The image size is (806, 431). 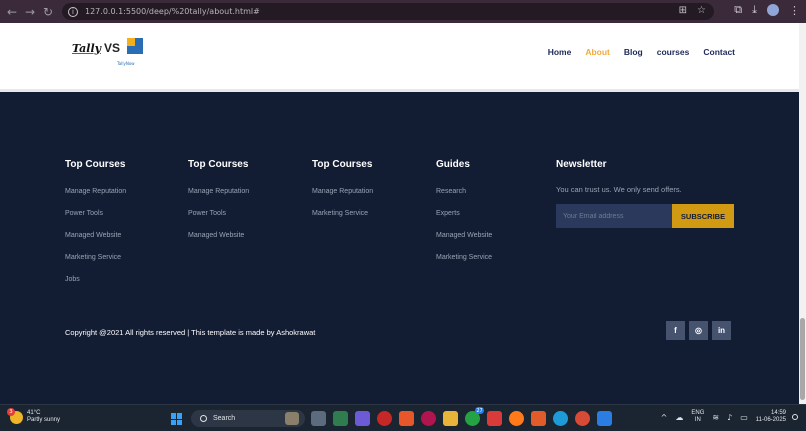 What do you see at coordinates (126, 63) in the screenshot?
I see `logo-subtitle: TallyNow` at bounding box center [126, 63].